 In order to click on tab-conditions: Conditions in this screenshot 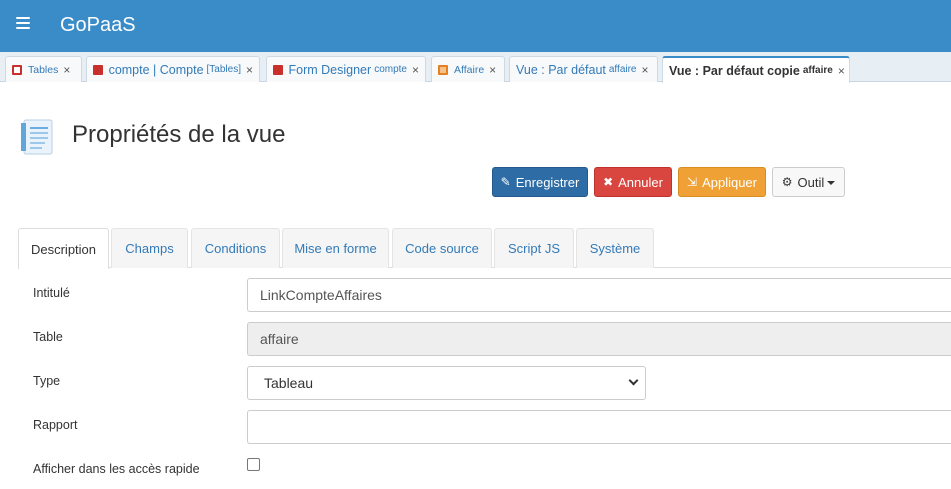, I will do `click(235, 248)`.